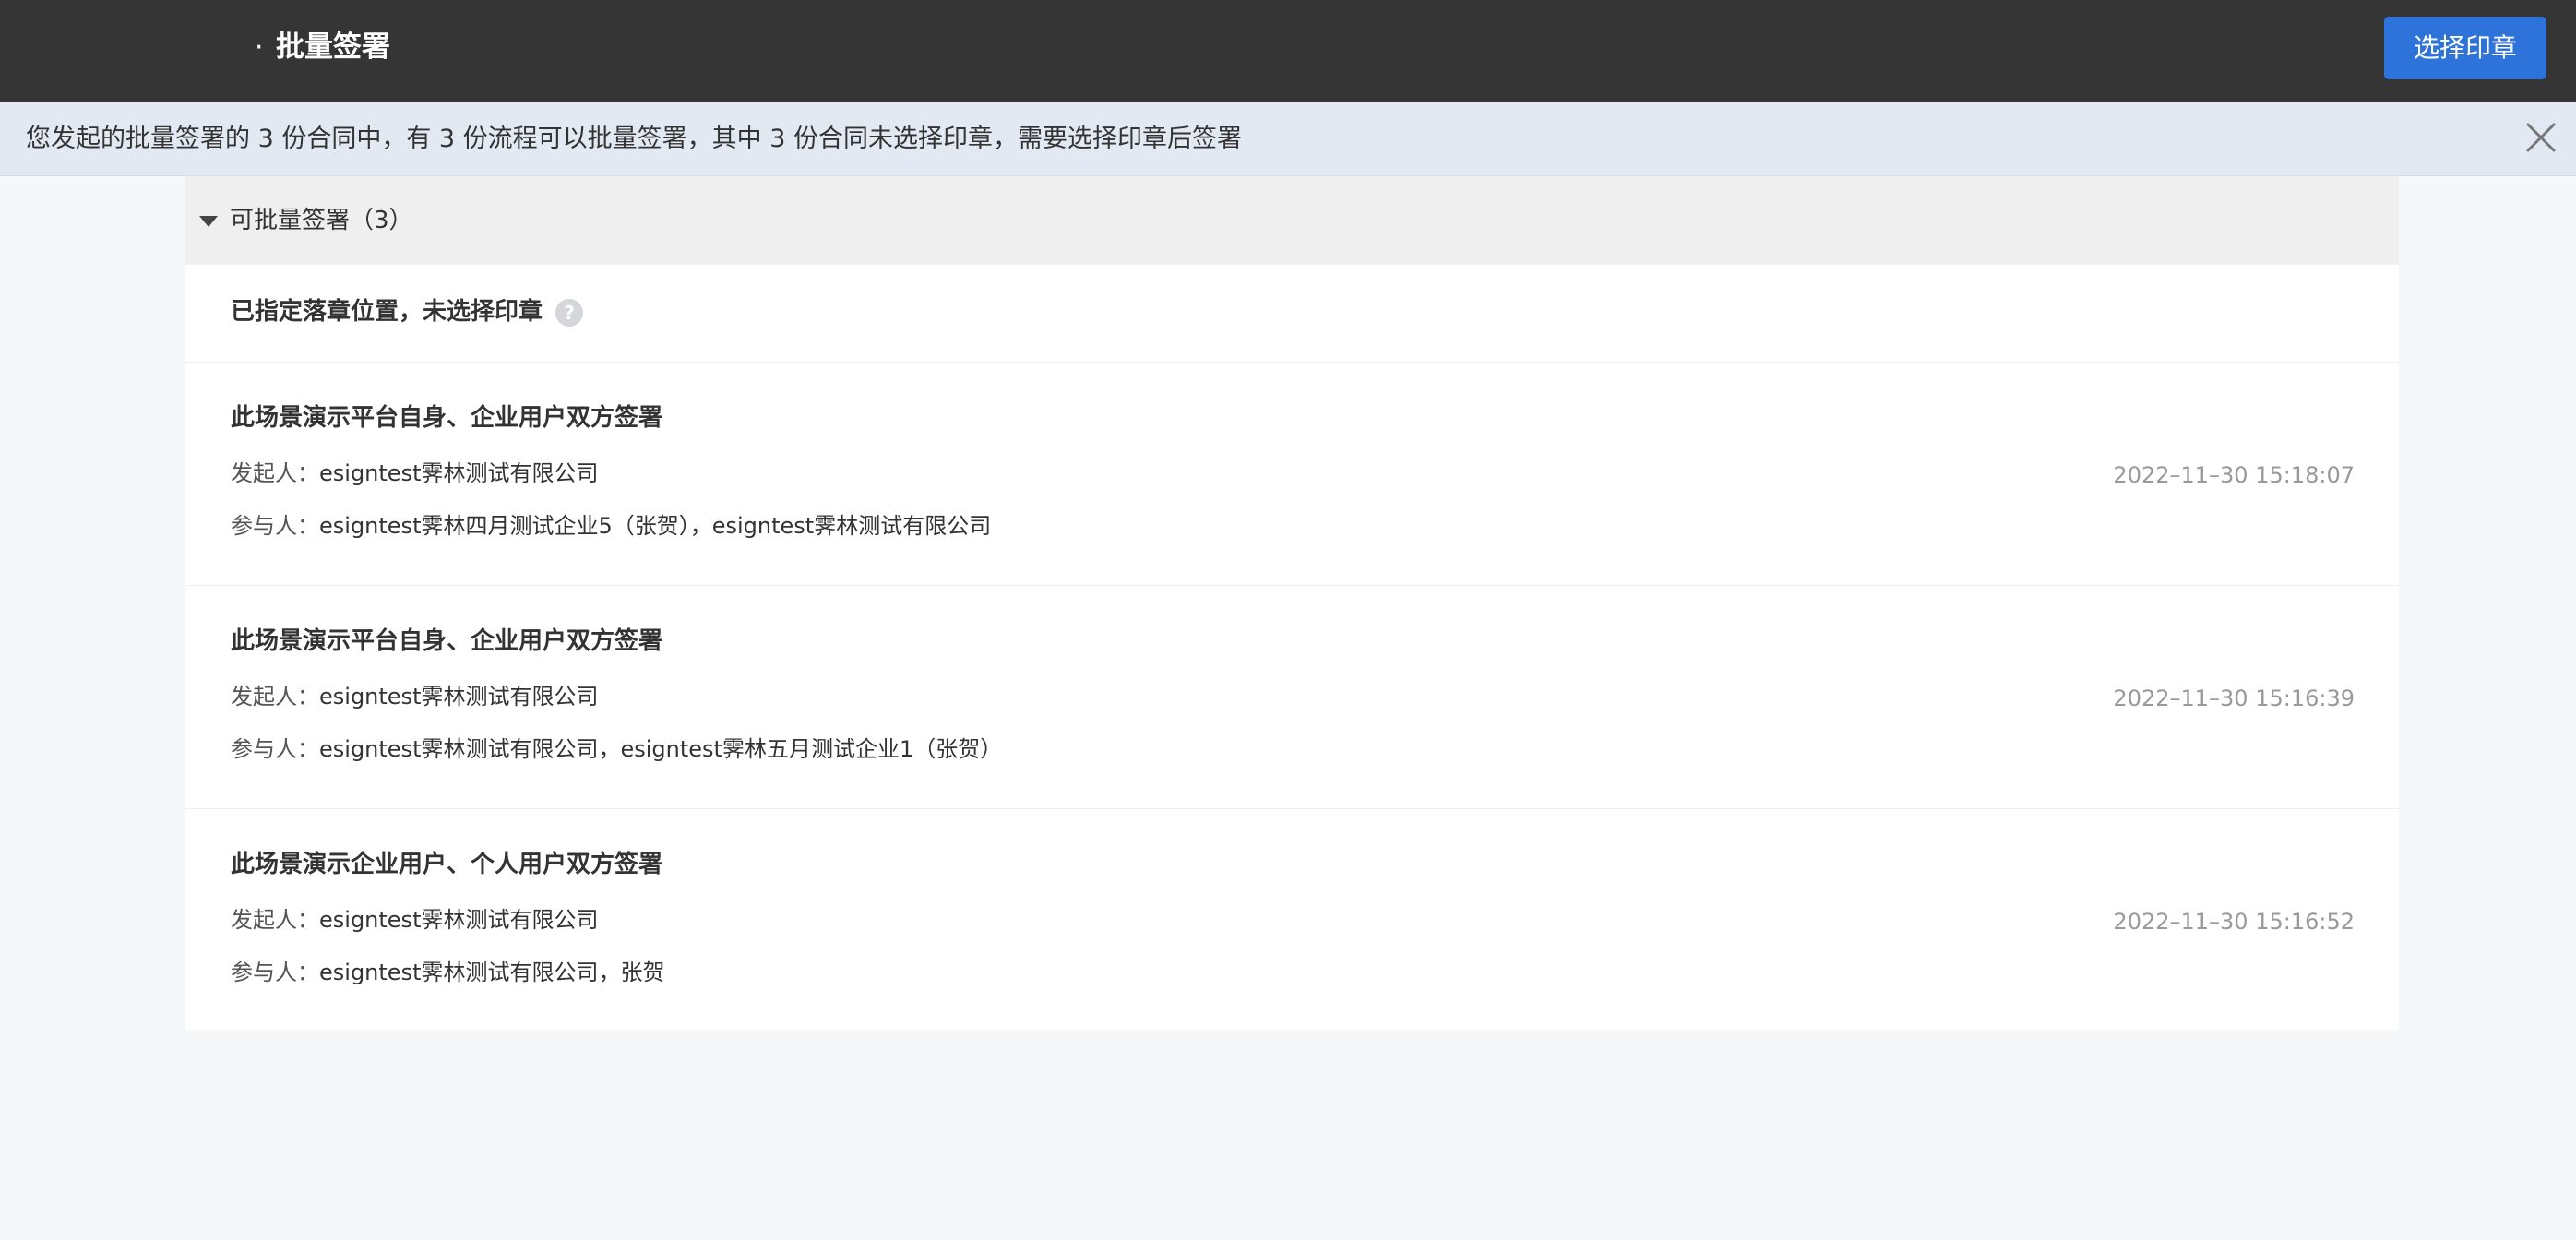 Image resolution: width=2576 pixels, height=1240 pixels. Describe the element at coordinates (1288, 51) in the screenshot. I see `top-bar: · 批量签署 选择印章` at that location.